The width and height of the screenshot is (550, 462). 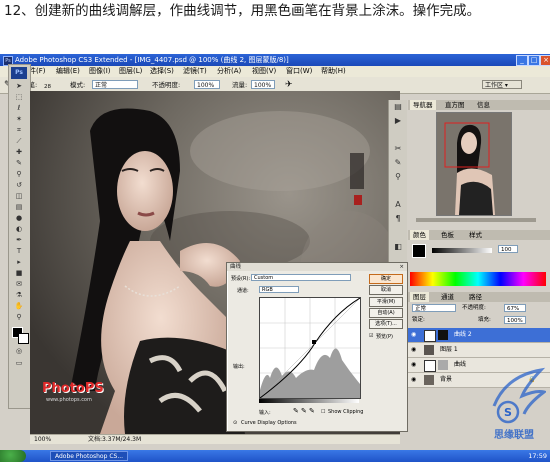 What do you see at coordinates (264, 71) in the screenshot?
I see `menu-view: 视图(V)` at bounding box center [264, 71].